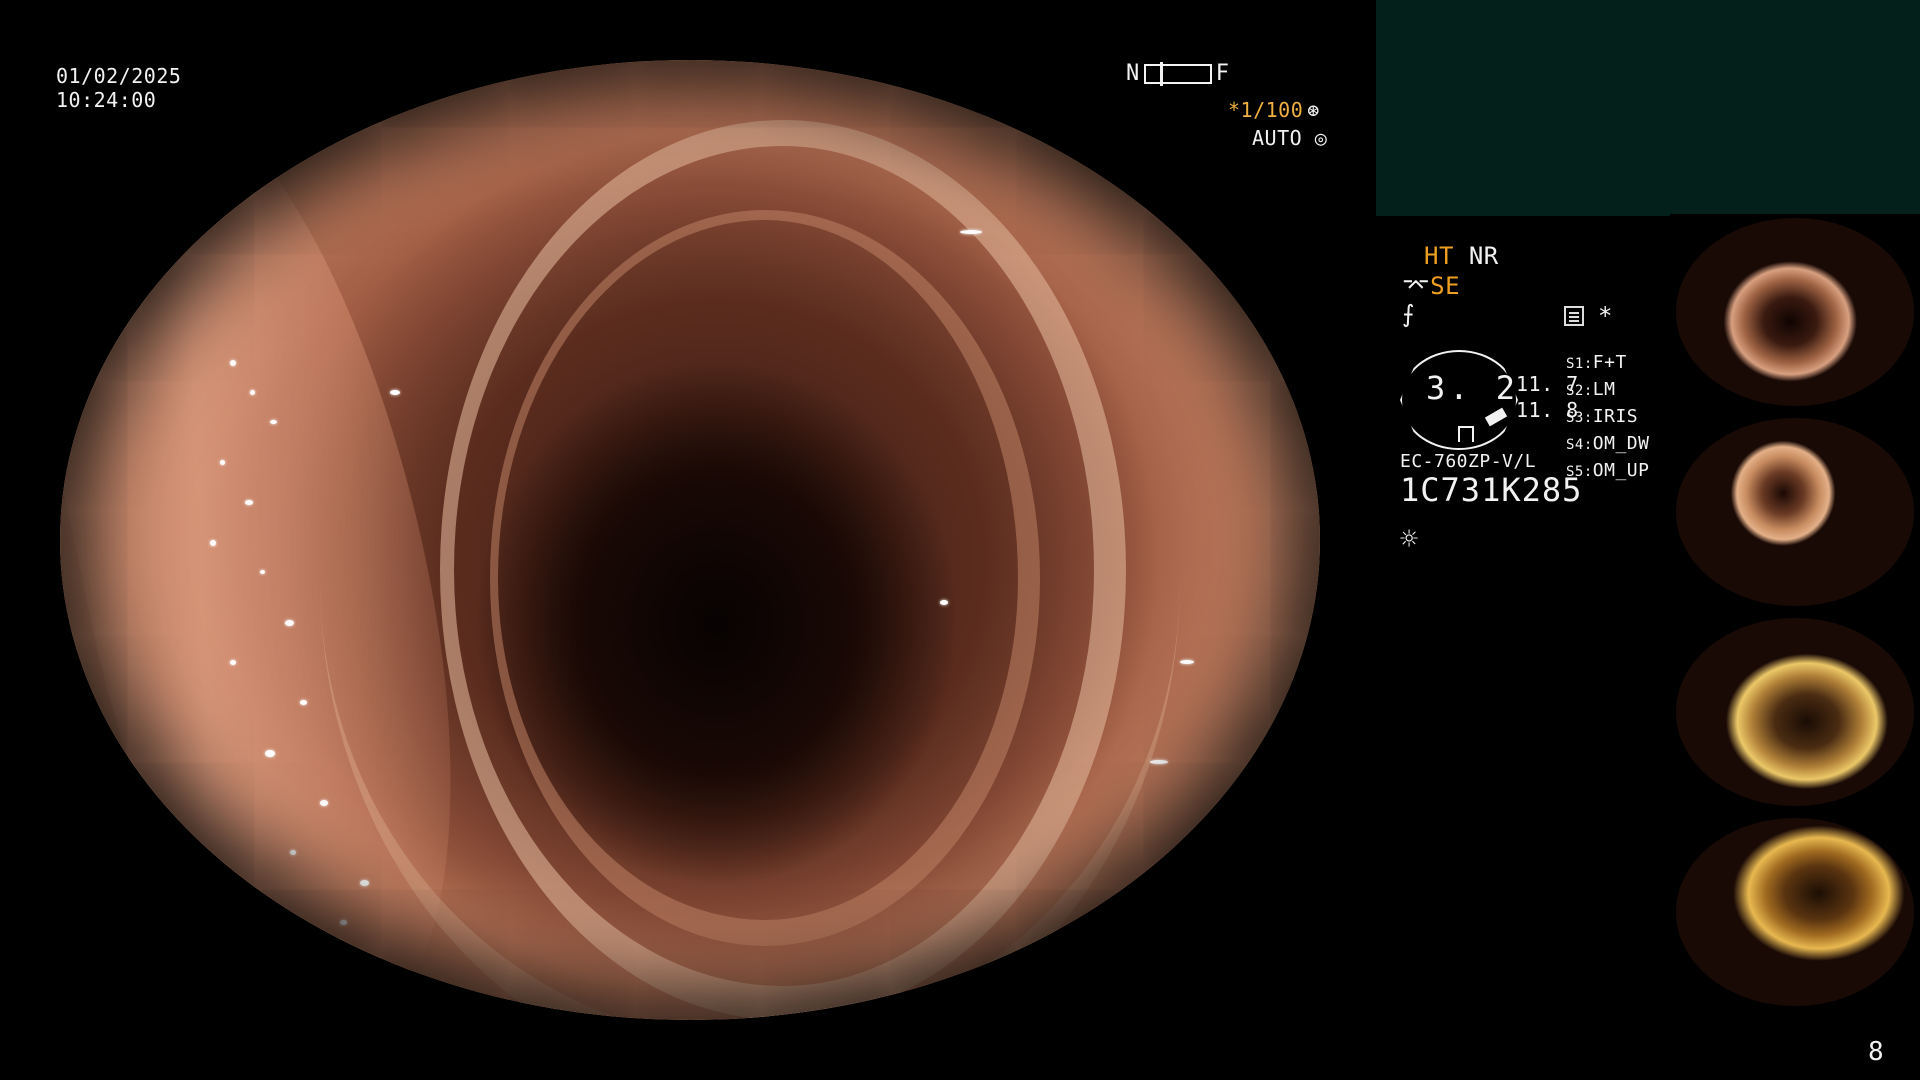 The width and height of the screenshot is (1920, 1080). I want to click on switch-assignments: S1:F+T S2:LM S3:IRIS S4:OM_DW S5:OM_UP, so click(1607, 417).